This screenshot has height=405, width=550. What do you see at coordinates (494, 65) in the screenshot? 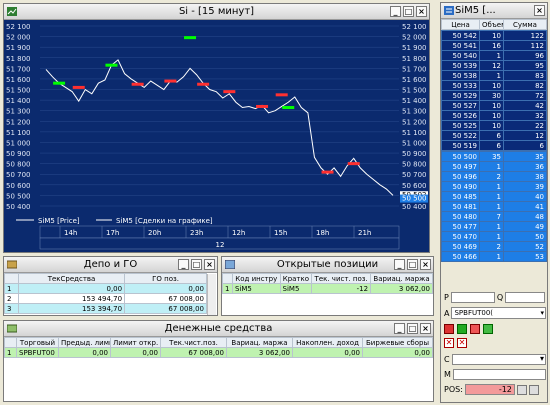
I see `ask-row: 50 539 12 95` at bounding box center [494, 65].